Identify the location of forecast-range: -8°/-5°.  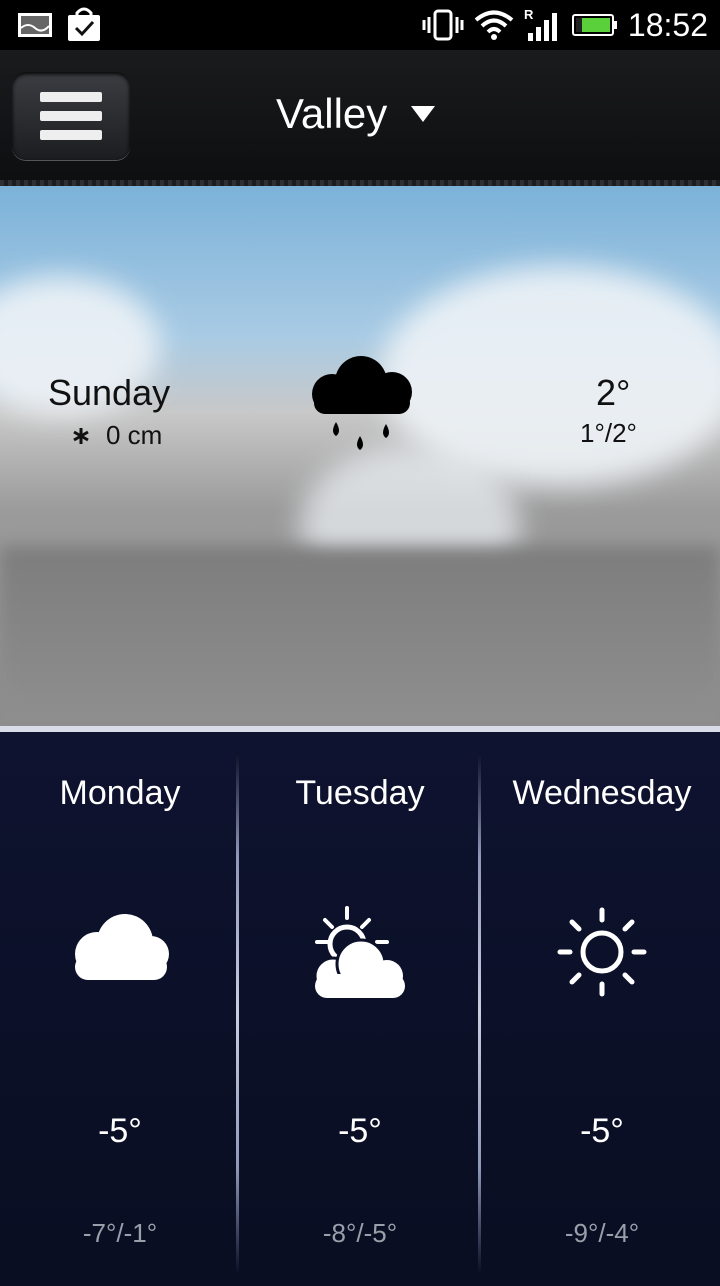
(360, 1233).